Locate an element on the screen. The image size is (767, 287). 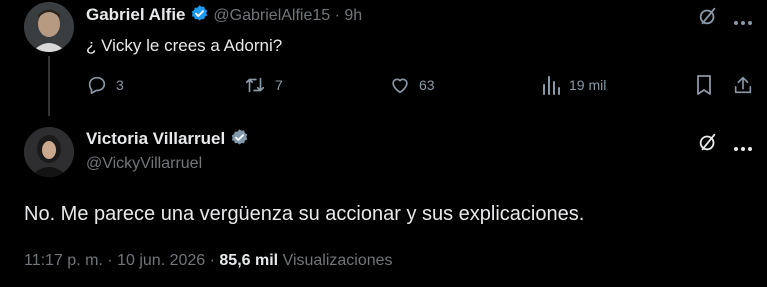
views-button: 19 mil is located at coordinates (573, 85).